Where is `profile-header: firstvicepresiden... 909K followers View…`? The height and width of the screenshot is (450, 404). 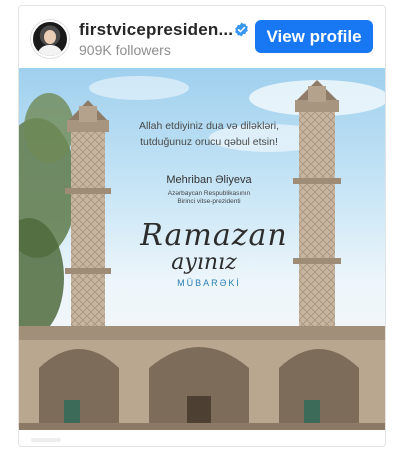 profile-header: firstvicepresiden... 909K followers View… is located at coordinates (202, 37).